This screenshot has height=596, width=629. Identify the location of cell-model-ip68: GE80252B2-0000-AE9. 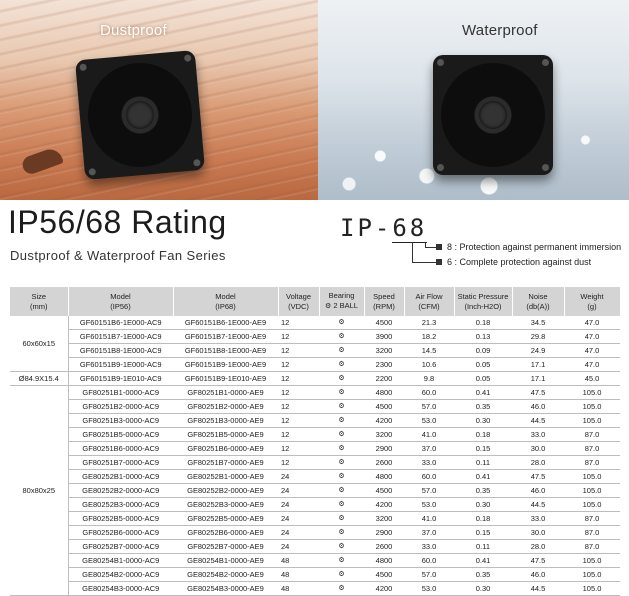
(225, 490).